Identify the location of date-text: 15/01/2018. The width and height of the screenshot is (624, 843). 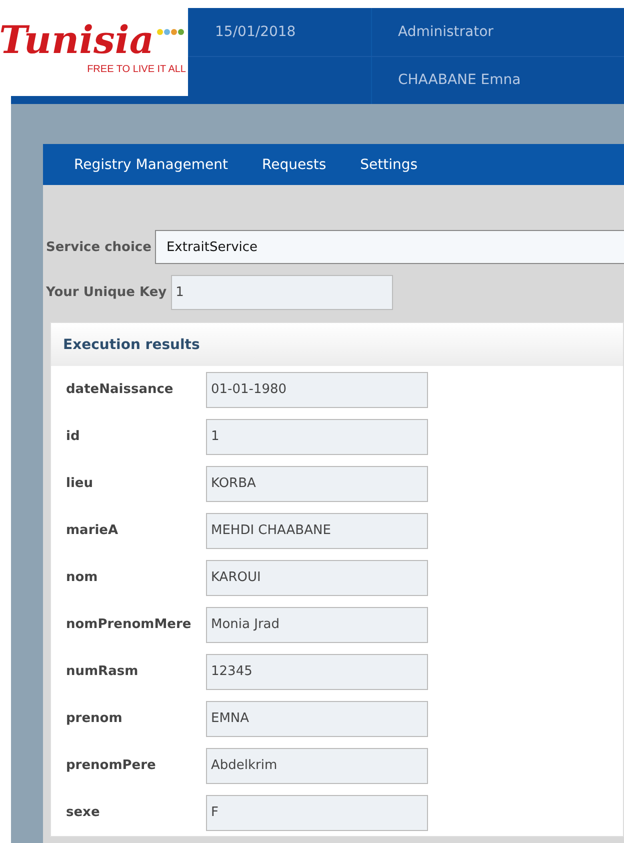
(255, 32).